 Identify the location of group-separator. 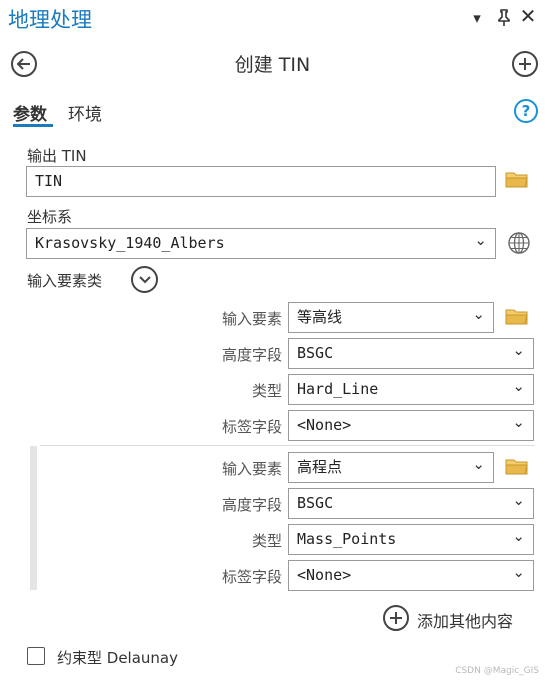
(287, 445).